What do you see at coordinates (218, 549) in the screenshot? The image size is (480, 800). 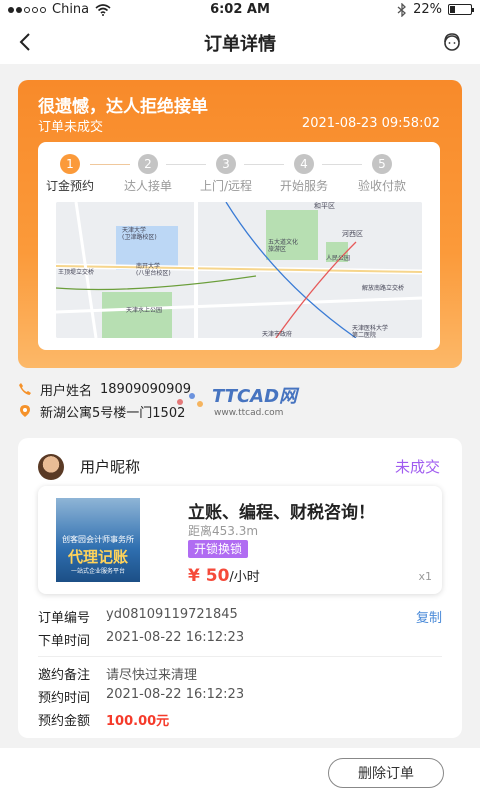 I see `service-tag: 开锁换锁` at bounding box center [218, 549].